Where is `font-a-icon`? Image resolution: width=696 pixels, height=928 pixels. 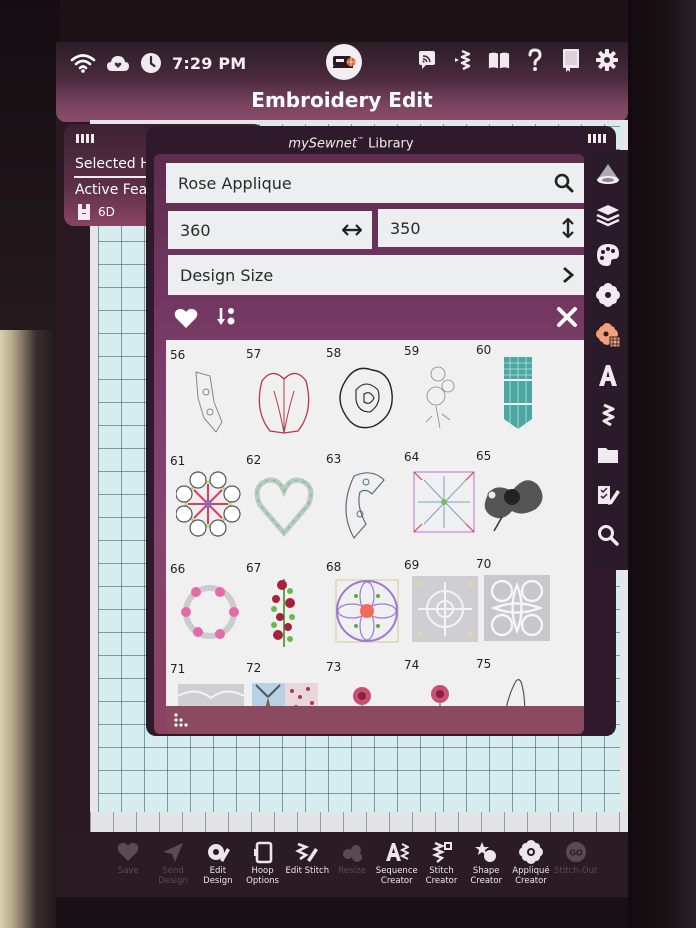
font-a-icon is located at coordinates (608, 375).